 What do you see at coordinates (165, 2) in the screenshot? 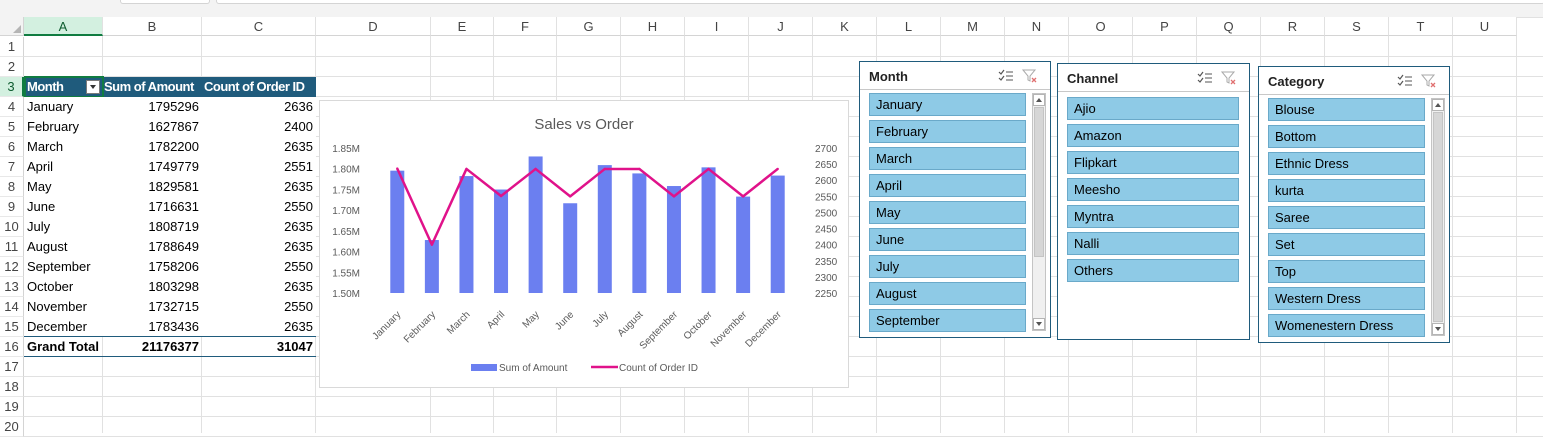
I see `tab-edge` at bounding box center [165, 2].